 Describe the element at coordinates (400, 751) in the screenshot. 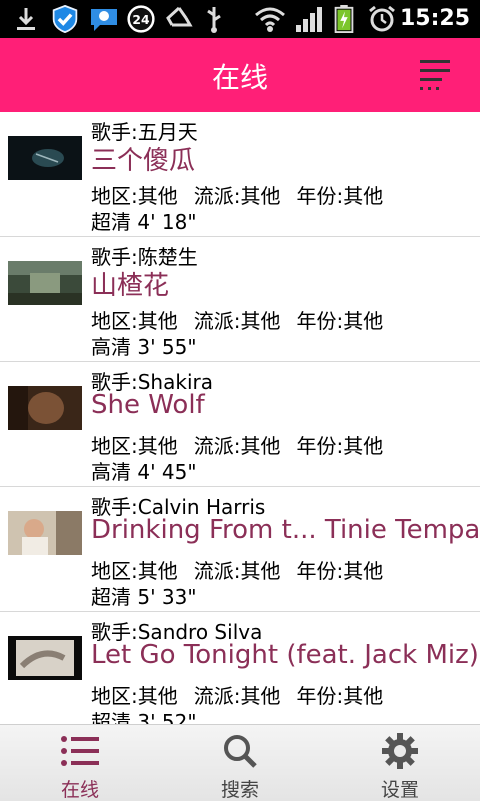

I see `gear-icon` at that location.